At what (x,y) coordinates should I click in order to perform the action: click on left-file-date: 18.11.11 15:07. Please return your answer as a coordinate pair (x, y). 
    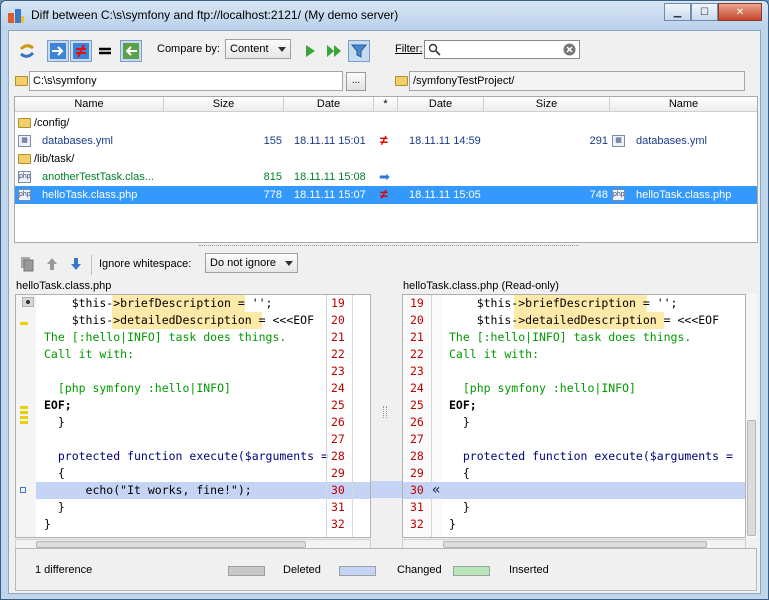
    Looking at the image, I should click on (330, 195).